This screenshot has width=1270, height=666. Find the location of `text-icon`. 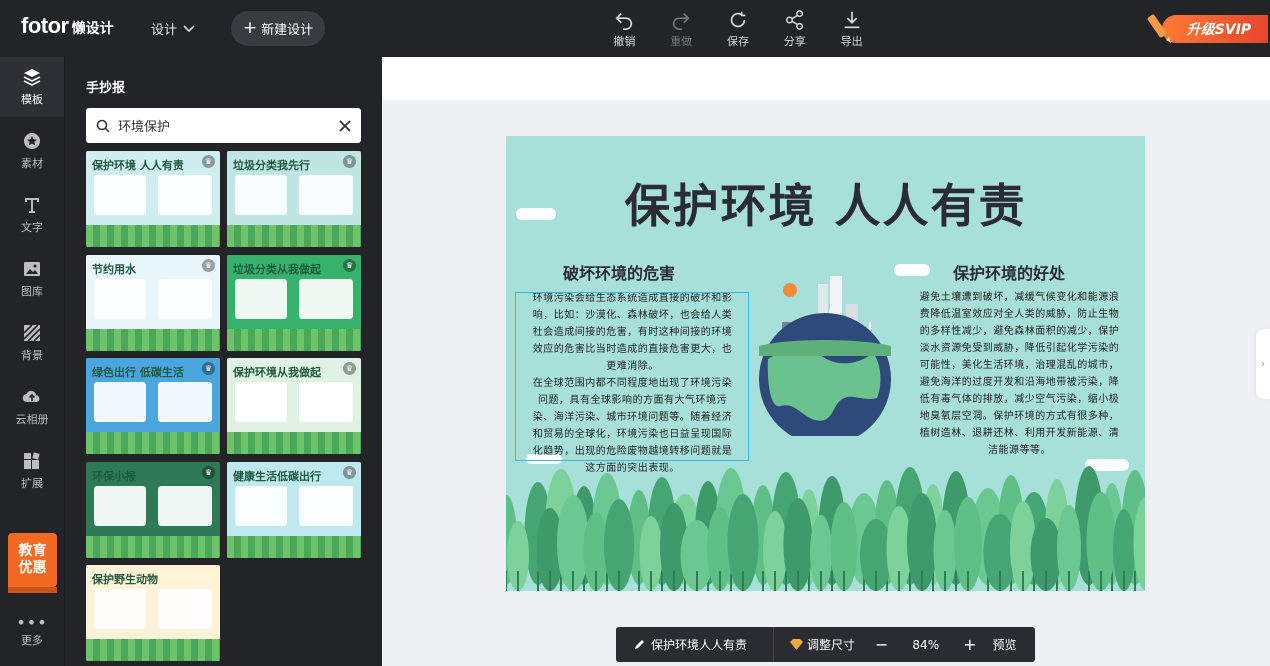

text-icon is located at coordinates (32, 205).